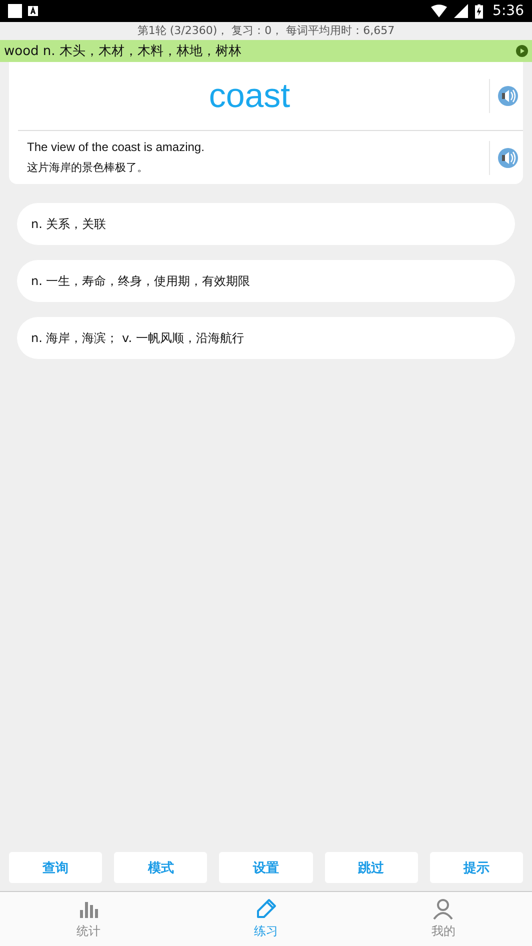 The width and height of the screenshot is (532, 946). What do you see at coordinates (266, 51) in the screenshot?
I see `previous-word-bar: wood n. 木头，木材，木料，林地，树林` at bounding box center [266, 51].